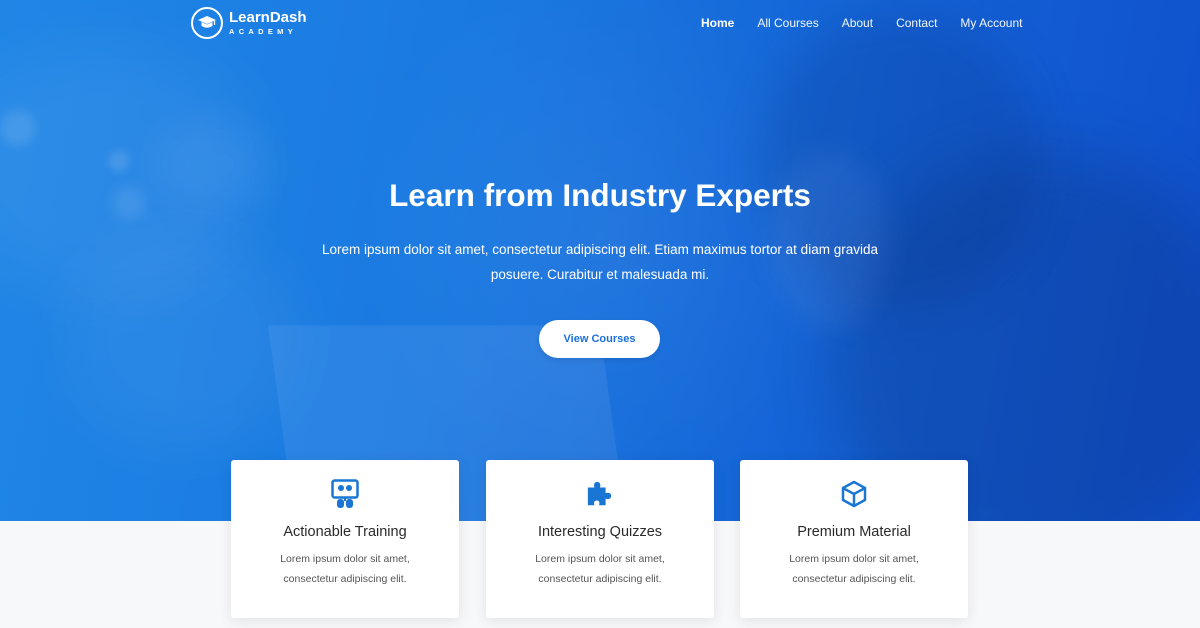  Describe the element at coordinates (991, 23) in the screenshot. I see `nav-item-my-account: My Account` at that location.